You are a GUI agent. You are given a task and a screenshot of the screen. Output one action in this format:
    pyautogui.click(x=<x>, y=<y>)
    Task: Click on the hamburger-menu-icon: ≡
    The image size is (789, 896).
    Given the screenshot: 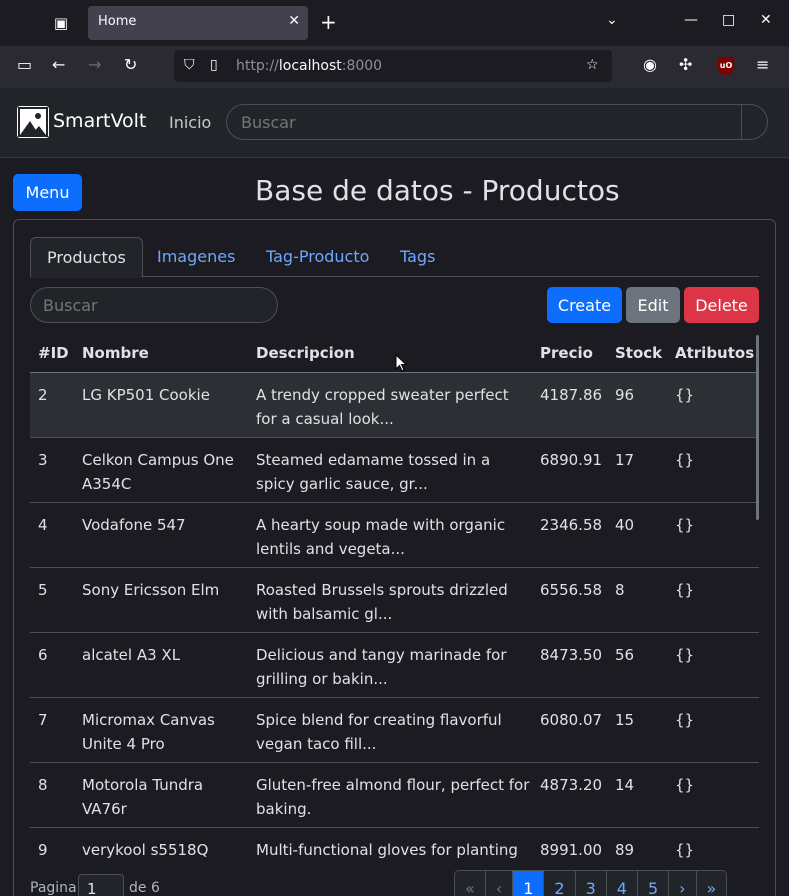 What is the action you would take?
    pyautogui.click(x=762, y=64)
    